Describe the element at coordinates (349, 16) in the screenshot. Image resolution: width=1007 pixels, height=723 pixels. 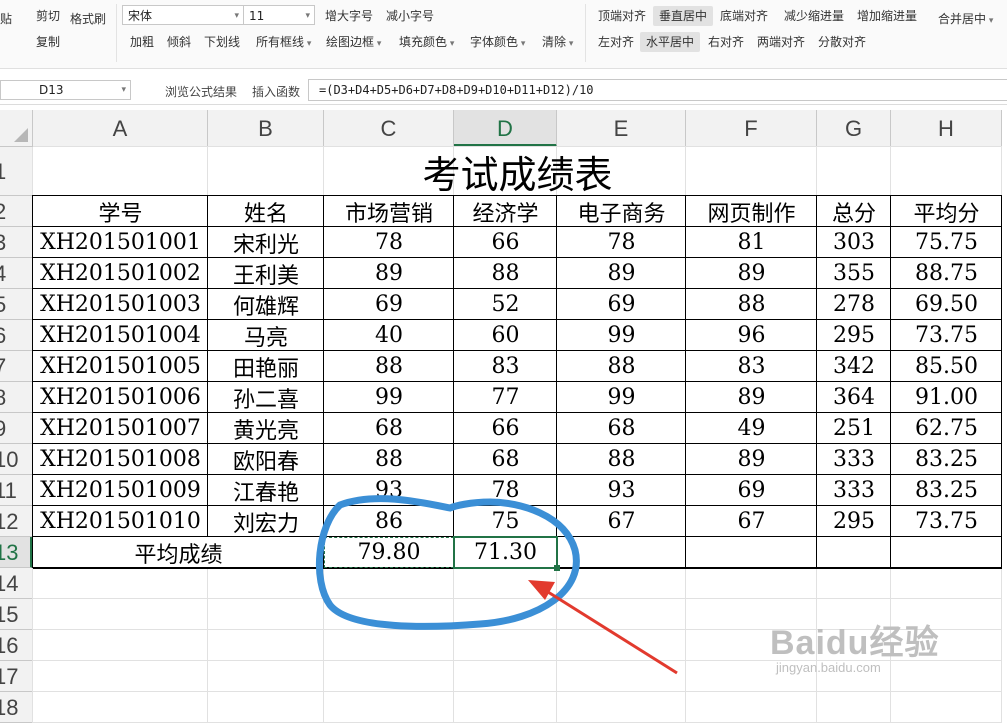
I see `increase-font-button: 增大字号` at that location.